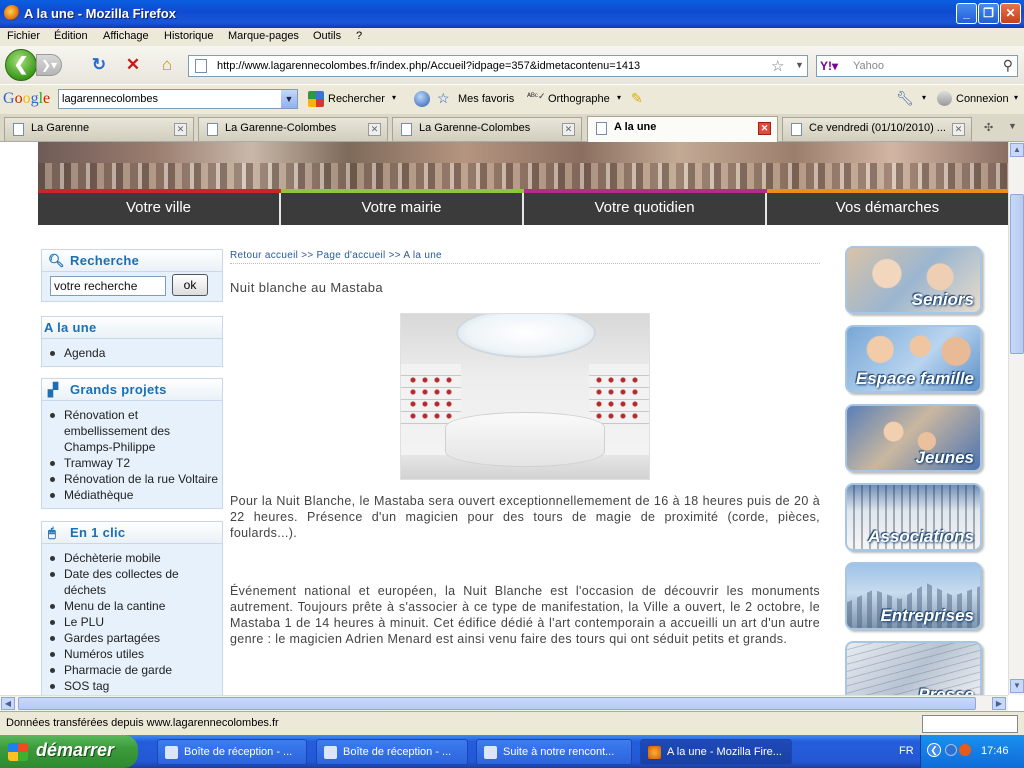 The width and height of the screenshot is (1024, 768). What do you see at coordinates (829, 66) in the screenshot?
I see `yahoo-icon: Y!▾` at bounding box center [829, 66].